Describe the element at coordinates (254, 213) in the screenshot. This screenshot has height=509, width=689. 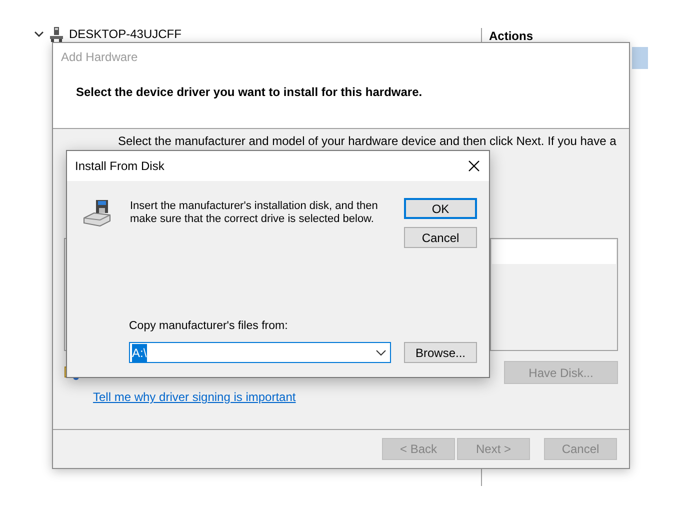
I see `dialog-message: Insert the manufacturer's installation disk, and then make sure that the correct drive is selected below.` at that location.